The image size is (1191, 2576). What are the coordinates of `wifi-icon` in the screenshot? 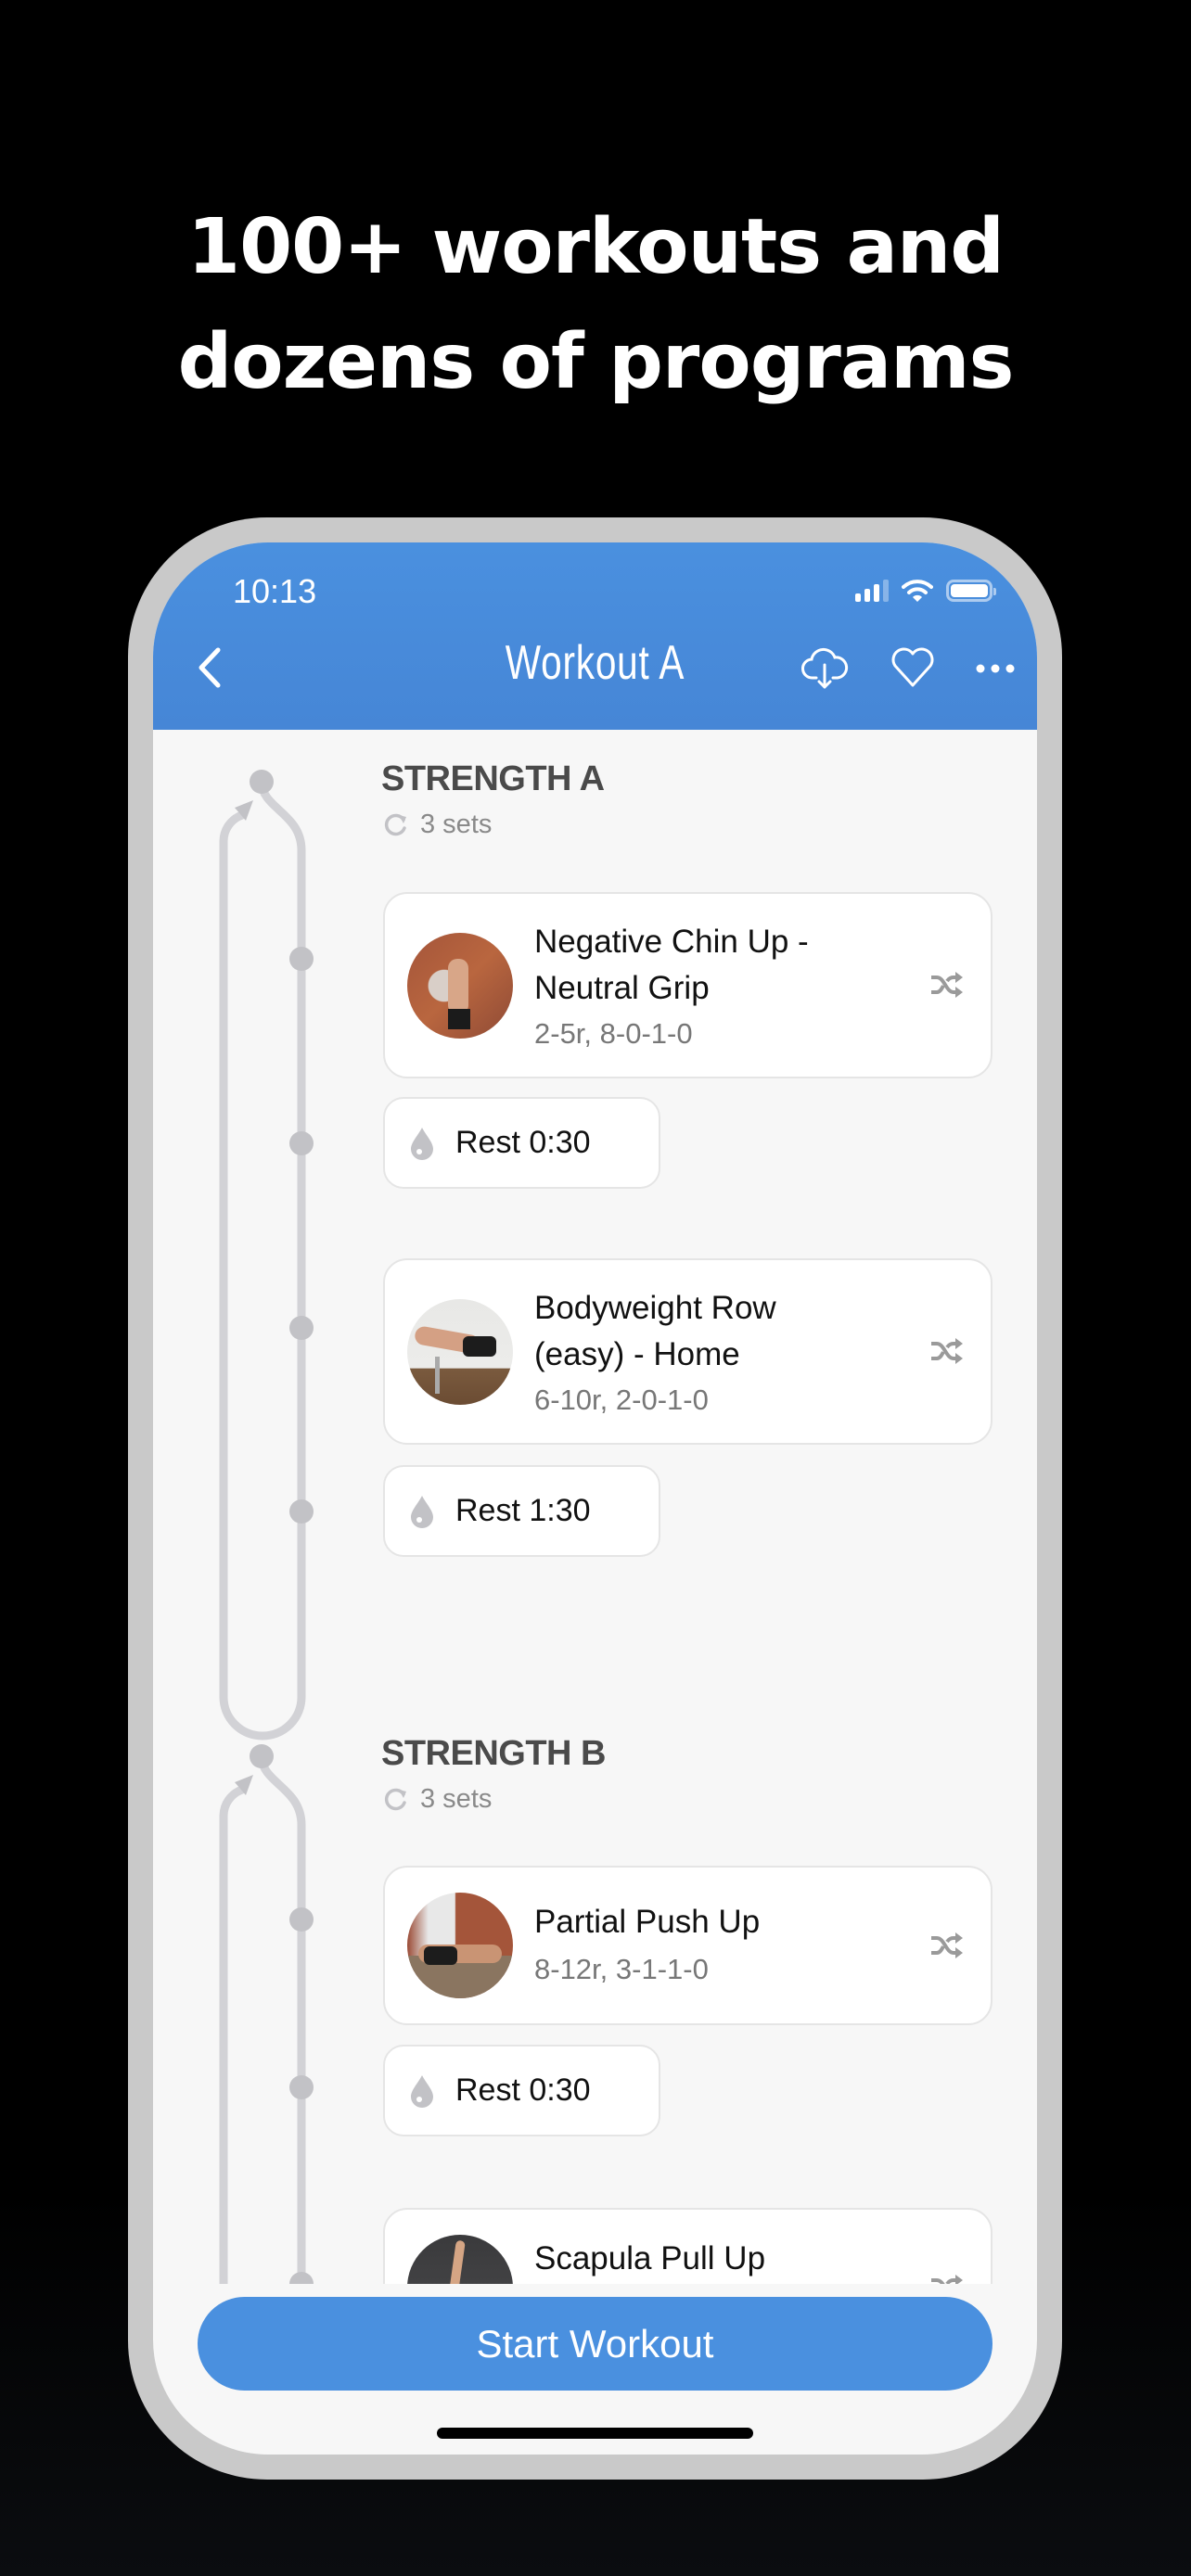 It's located at (918, 591).